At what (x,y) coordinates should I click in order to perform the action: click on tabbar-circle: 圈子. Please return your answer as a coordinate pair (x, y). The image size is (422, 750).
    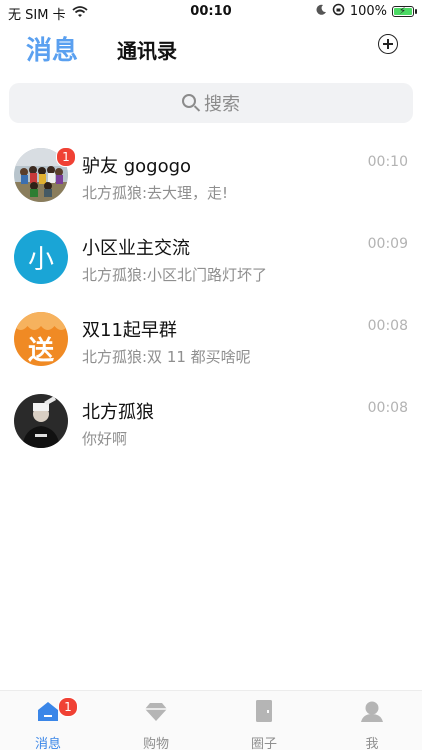
    Looking at the image, I should click on (264, 720).